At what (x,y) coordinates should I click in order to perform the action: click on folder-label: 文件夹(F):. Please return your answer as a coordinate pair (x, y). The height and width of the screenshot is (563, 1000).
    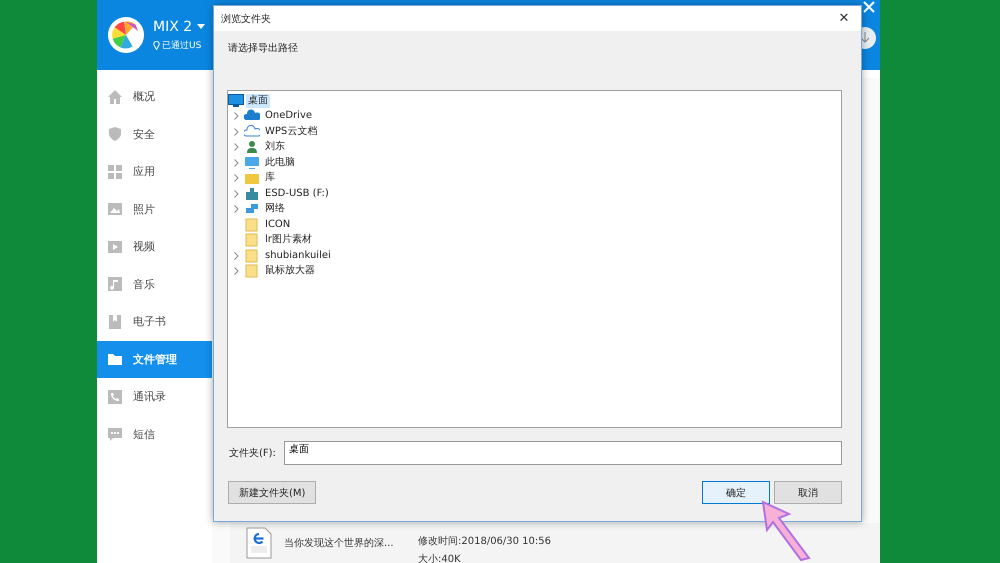
    Looking at the image, I should click on (252, 453).